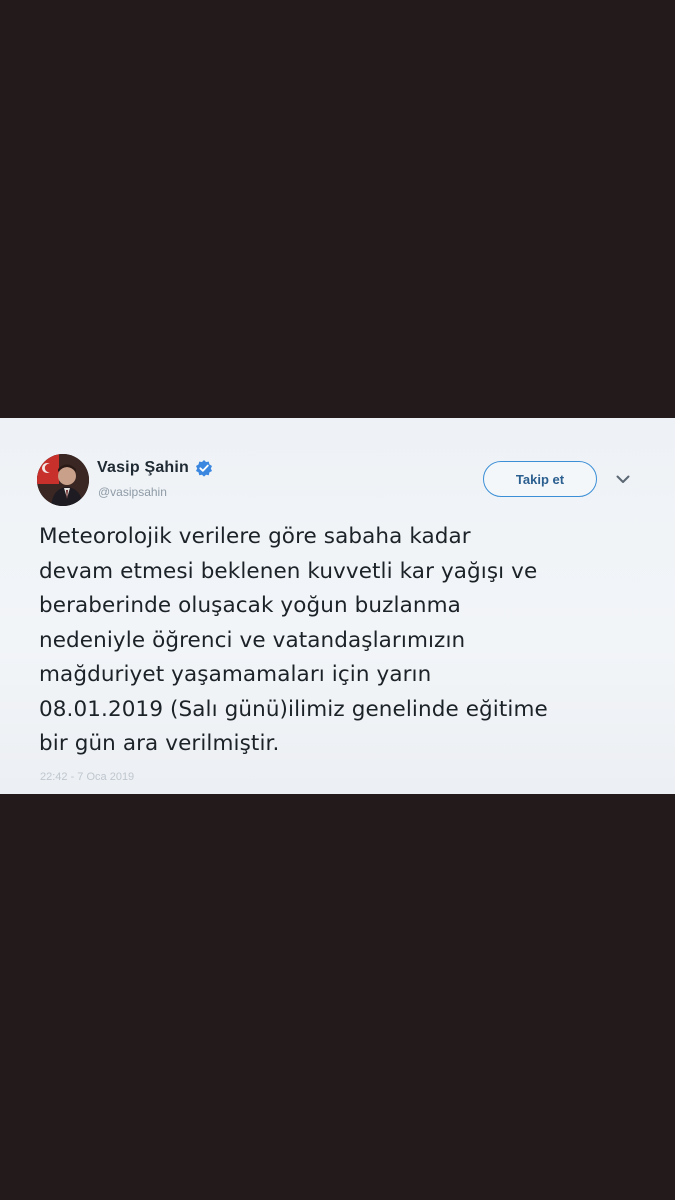  I want to click on tweet-timestamp: 22:42 - 7 Oca 2019, so click(87, 777).